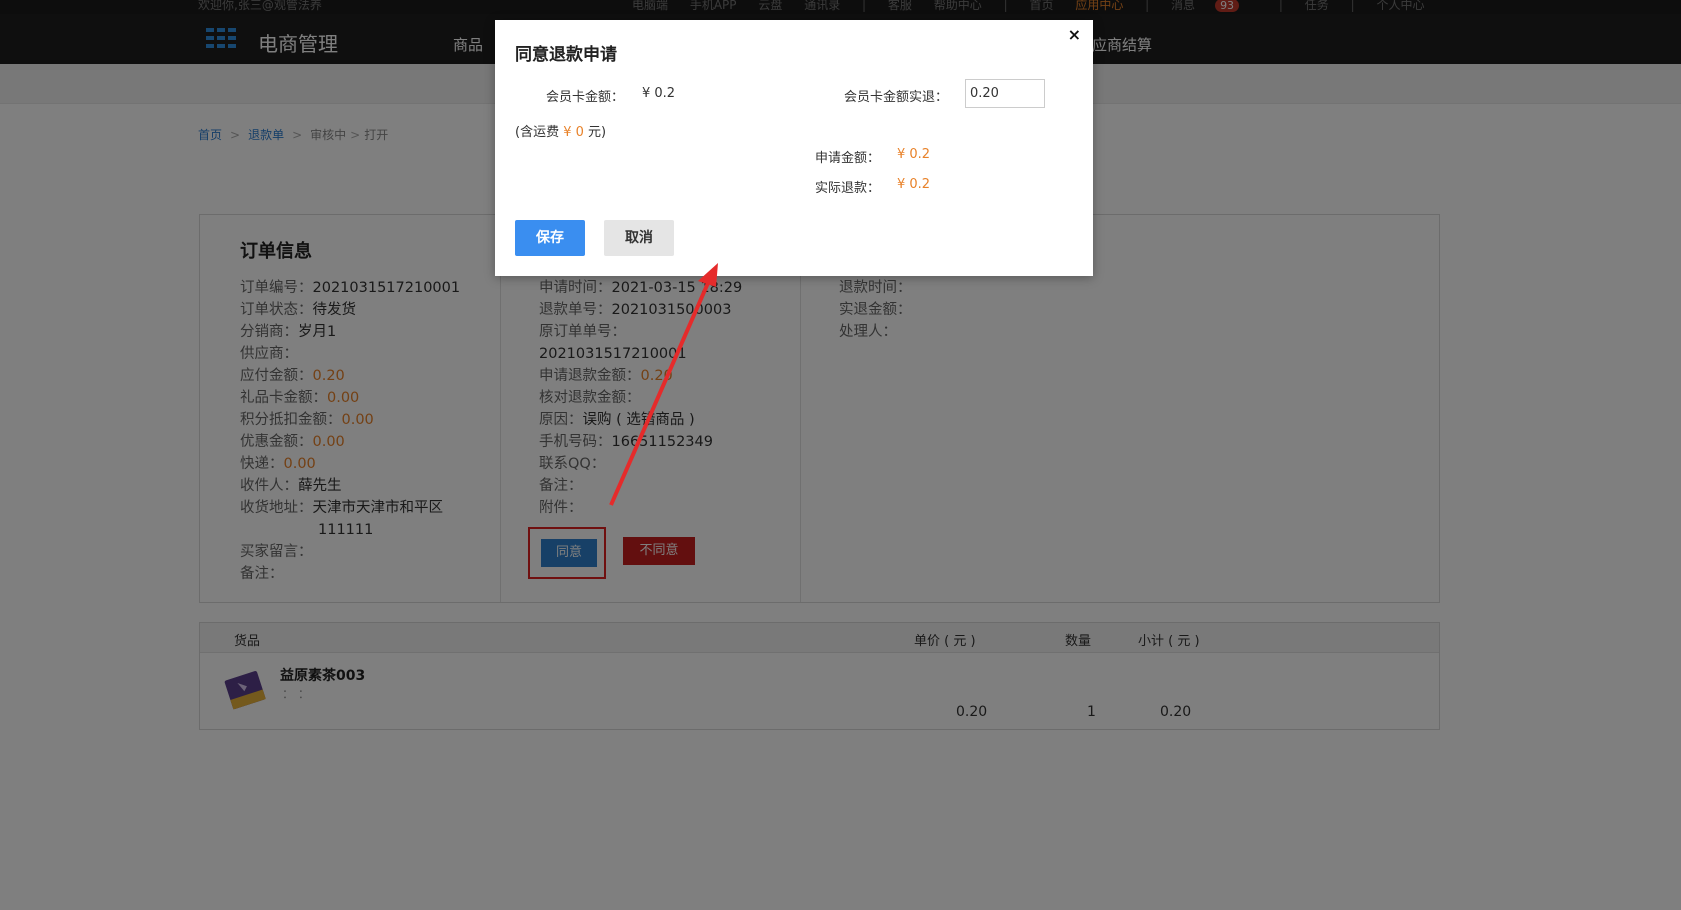  Describe the element at coordinates (639, 238) in the screenshot. I see `cancel-button: 取消` at that location.